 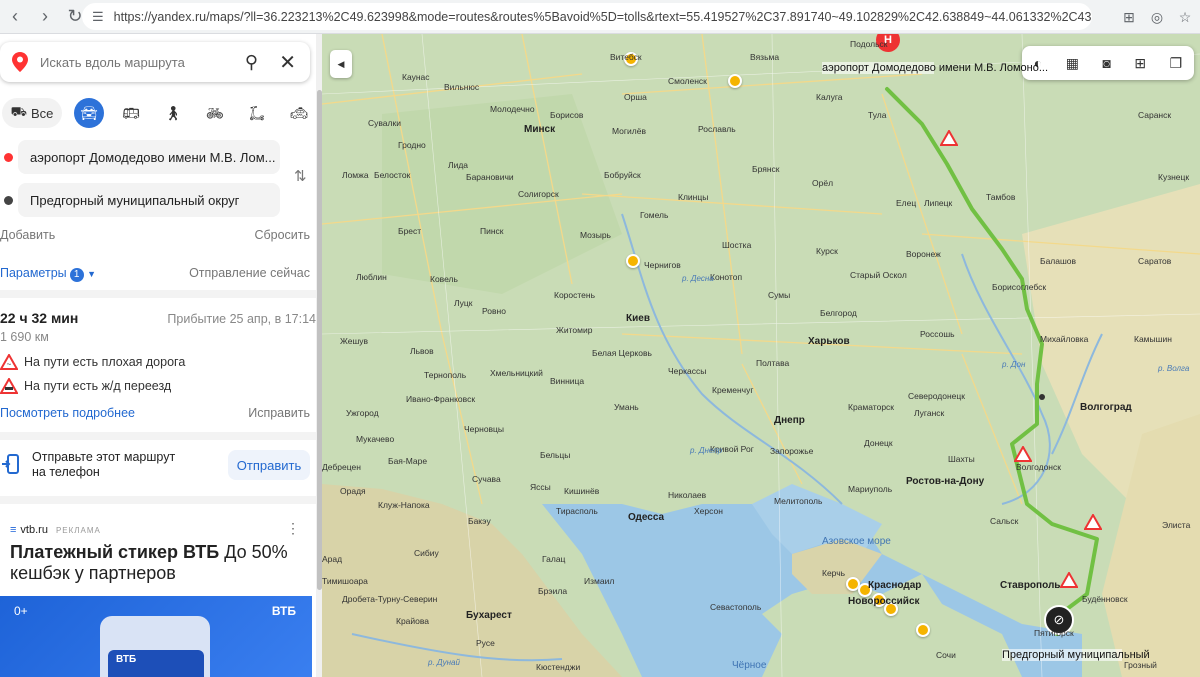 What do you see at coordinates (773, 363) in the screenshot?
I see `city-label: Полтава` at bounding box center [773, 363].